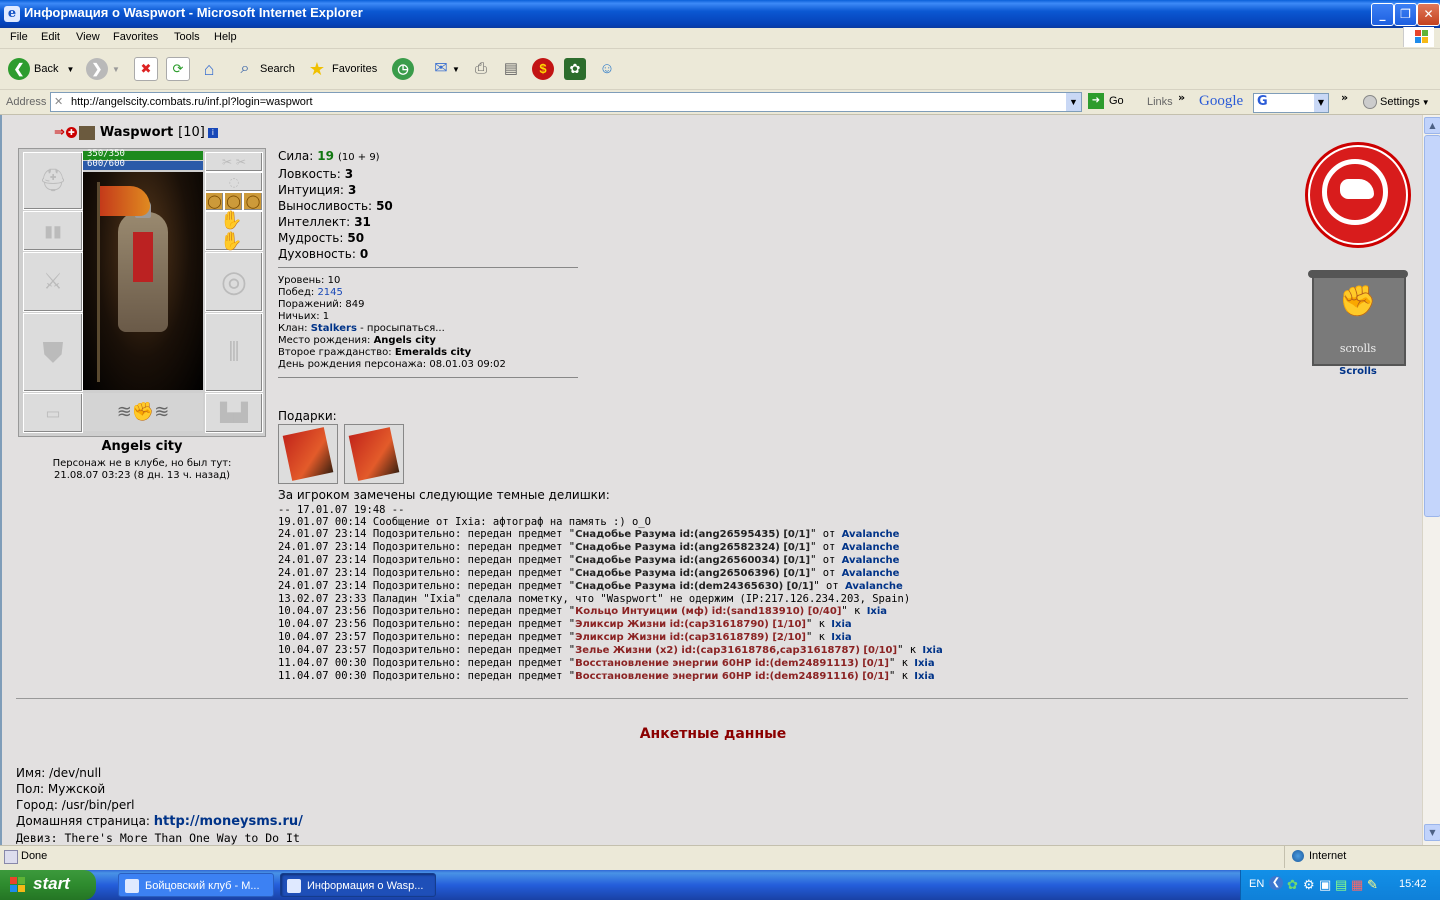 The image size is (1440, 900). Describe the element at coordinates (1357, 885) in the screenshot. I see `antivirus-icon: ▦` at that location.